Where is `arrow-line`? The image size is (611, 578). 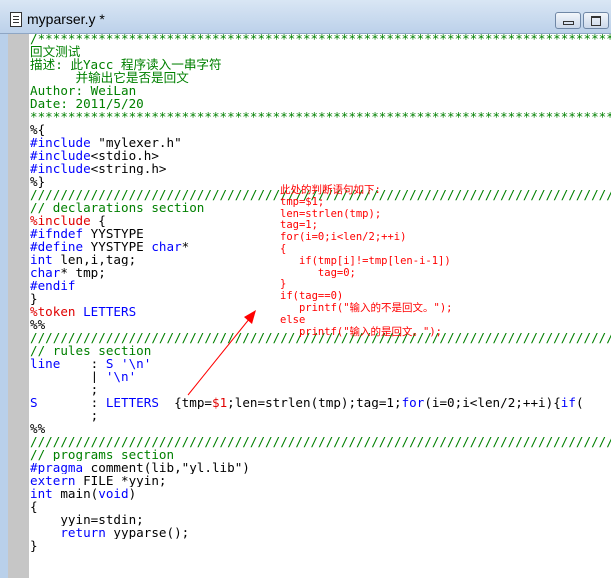
arrow-line is located at coordinates (219, 356).